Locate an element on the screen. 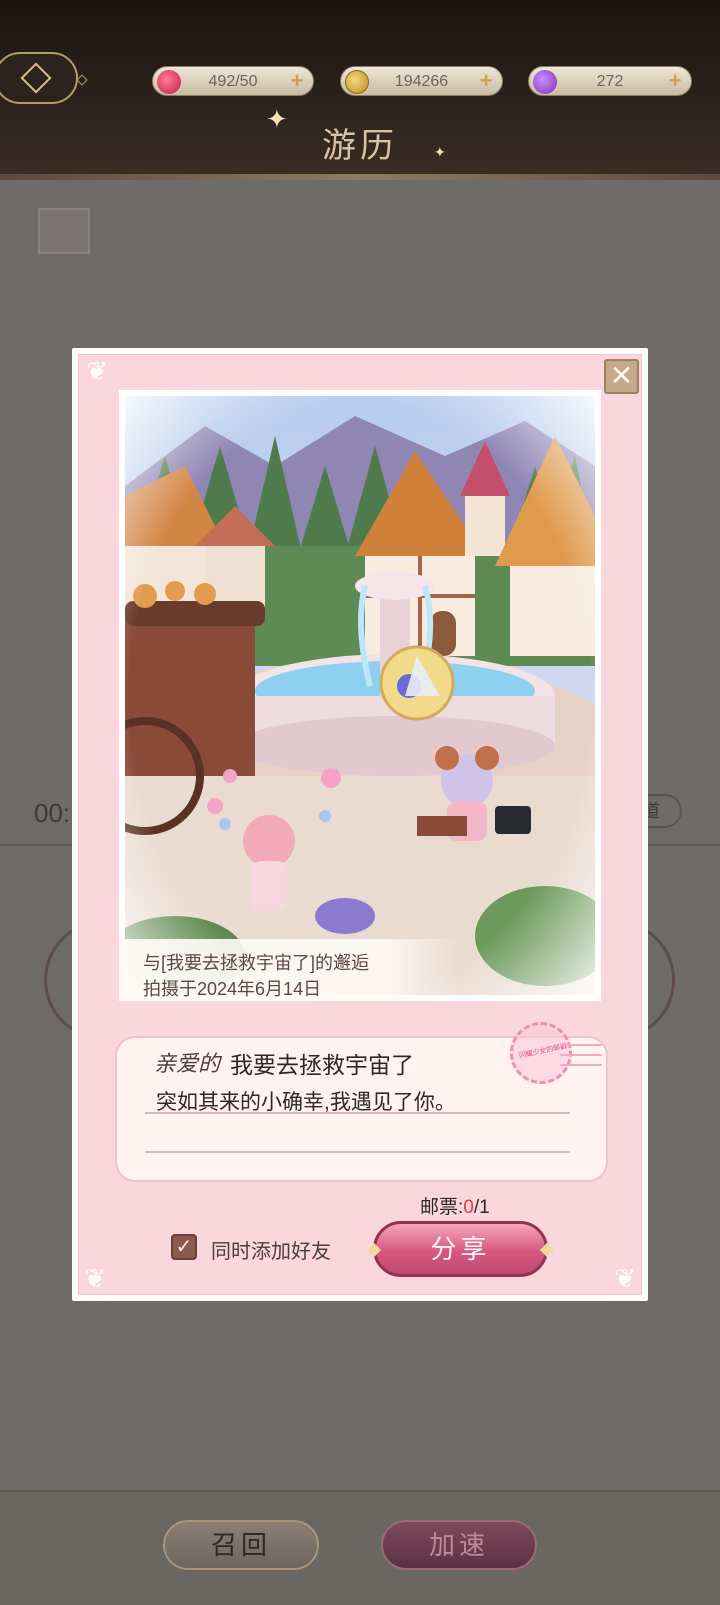 The image size is (720, 1605). share-button: 分享 is located at coordinates (460, 1249).